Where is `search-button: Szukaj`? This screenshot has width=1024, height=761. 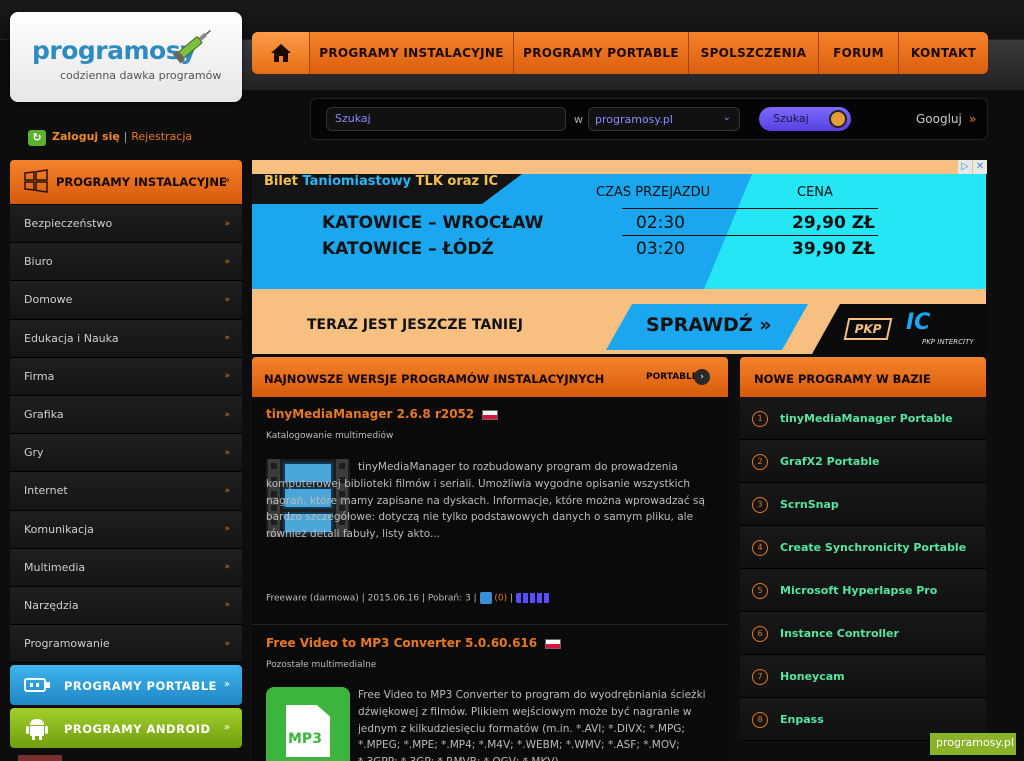
search-button: Szukaj is located at coordinates (805, 119).